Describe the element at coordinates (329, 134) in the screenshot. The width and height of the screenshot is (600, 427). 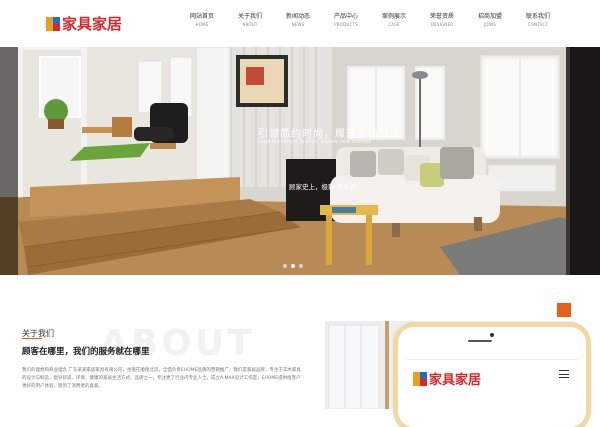
I see `banner-slogan: 引领简约时尚，履现全新舒适` at that location.